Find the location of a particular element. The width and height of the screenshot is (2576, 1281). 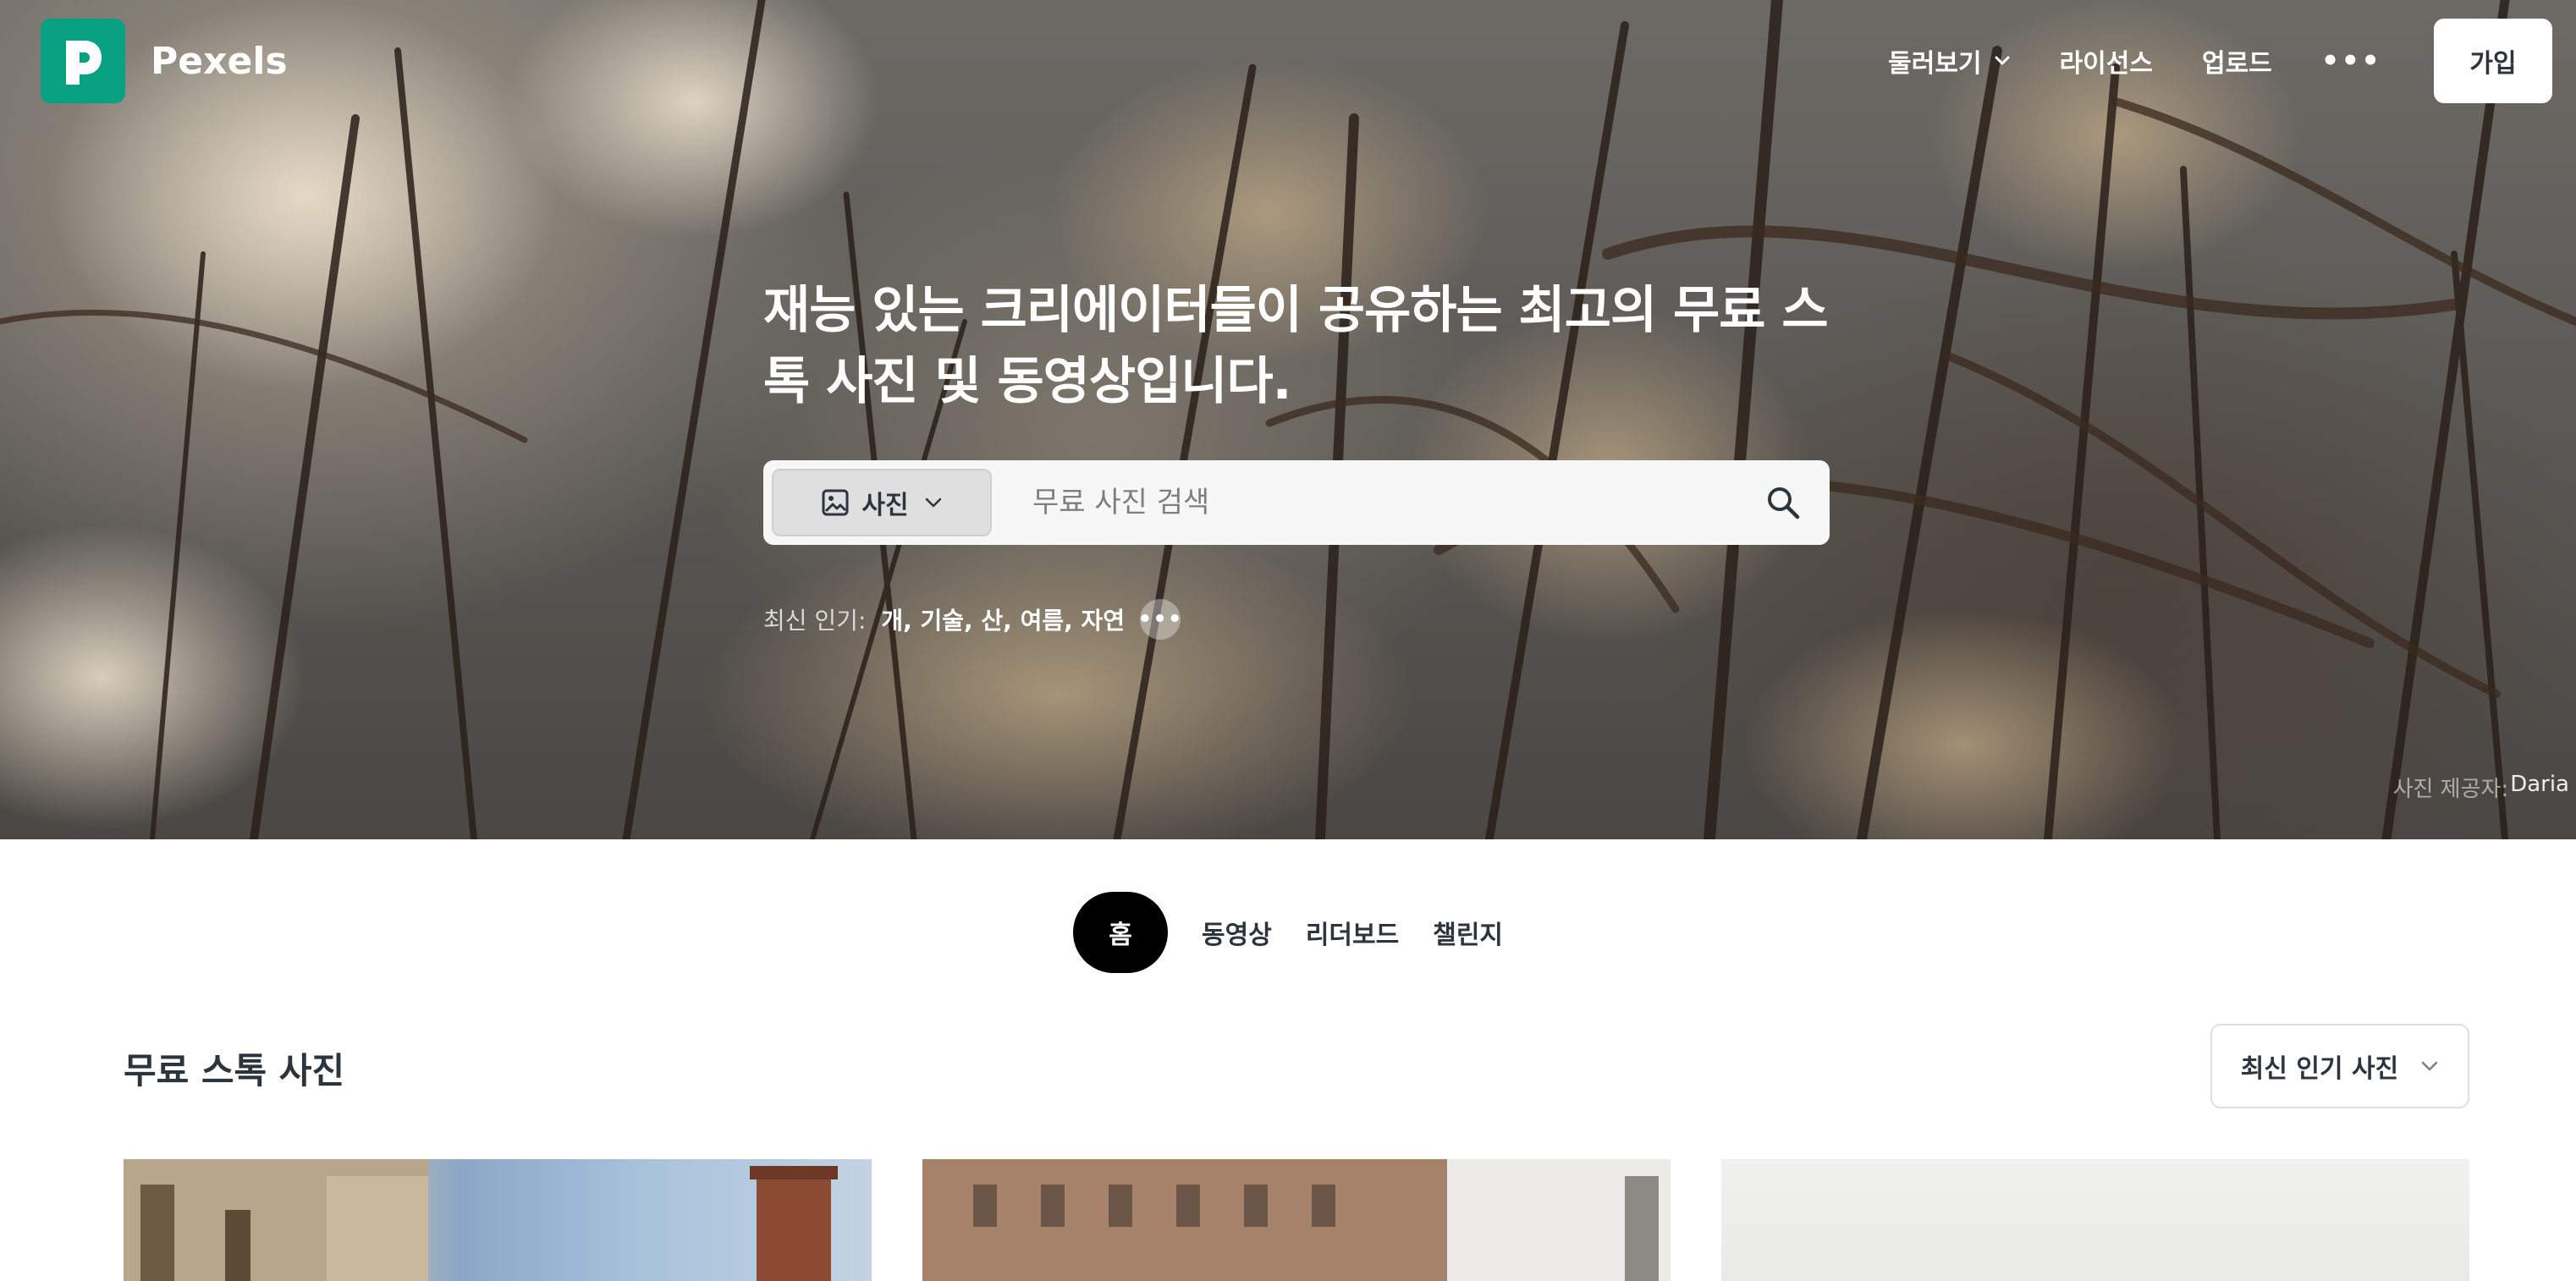

tab-home: 홈 is located at coordinates (1120, 932).